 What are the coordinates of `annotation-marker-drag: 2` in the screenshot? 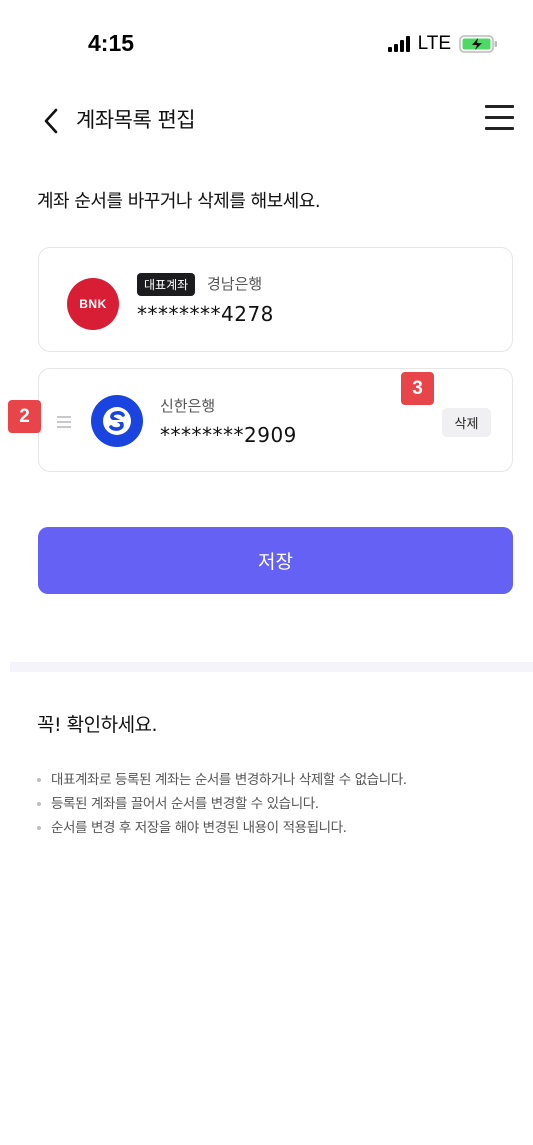 It's located at (24, 416).